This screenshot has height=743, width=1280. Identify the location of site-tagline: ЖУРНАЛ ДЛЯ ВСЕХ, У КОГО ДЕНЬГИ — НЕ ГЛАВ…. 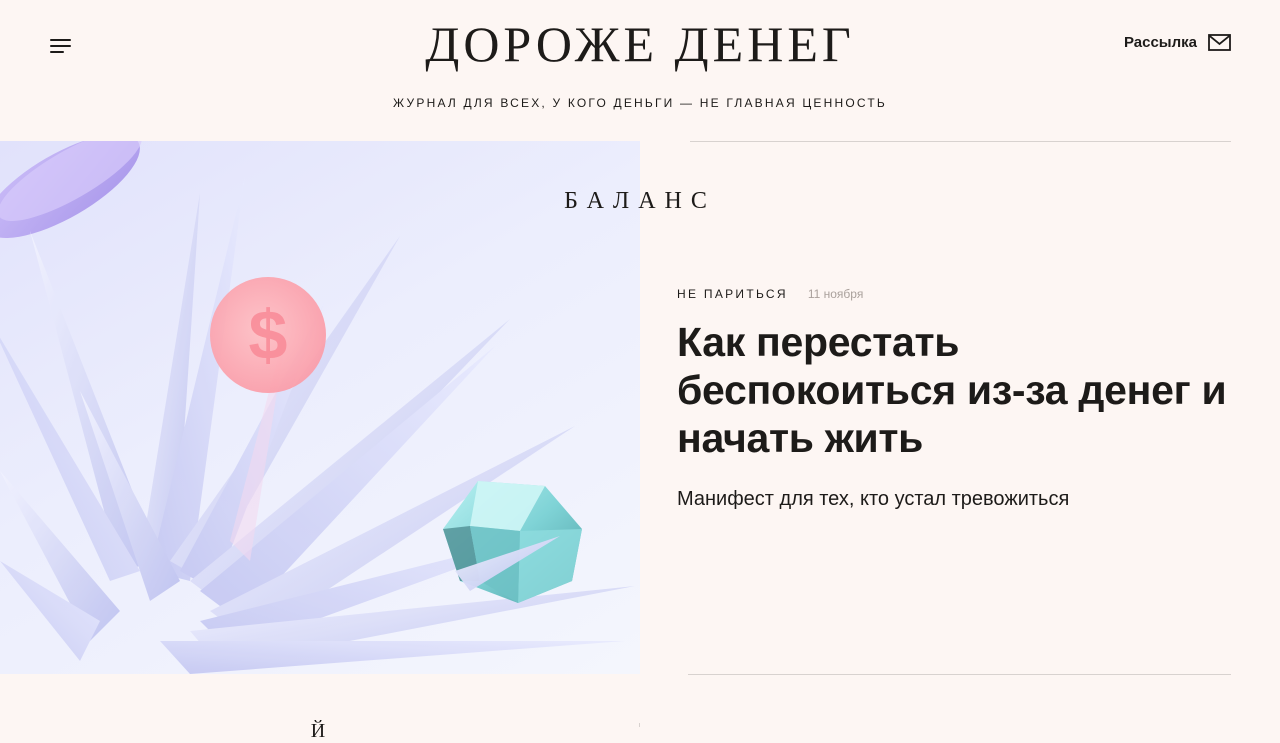
(640, 103).